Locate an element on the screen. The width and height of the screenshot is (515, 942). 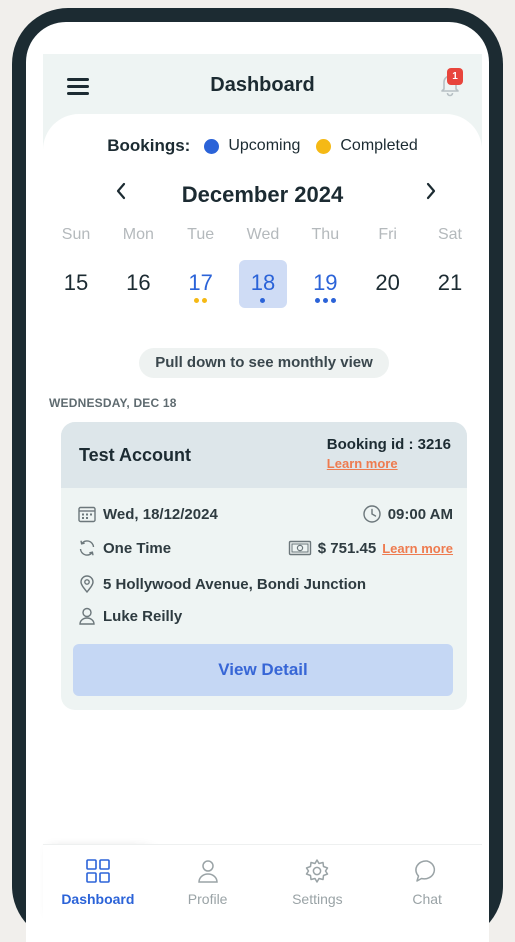
nav-settings-label: Settings is located at coordinates (317, 899).